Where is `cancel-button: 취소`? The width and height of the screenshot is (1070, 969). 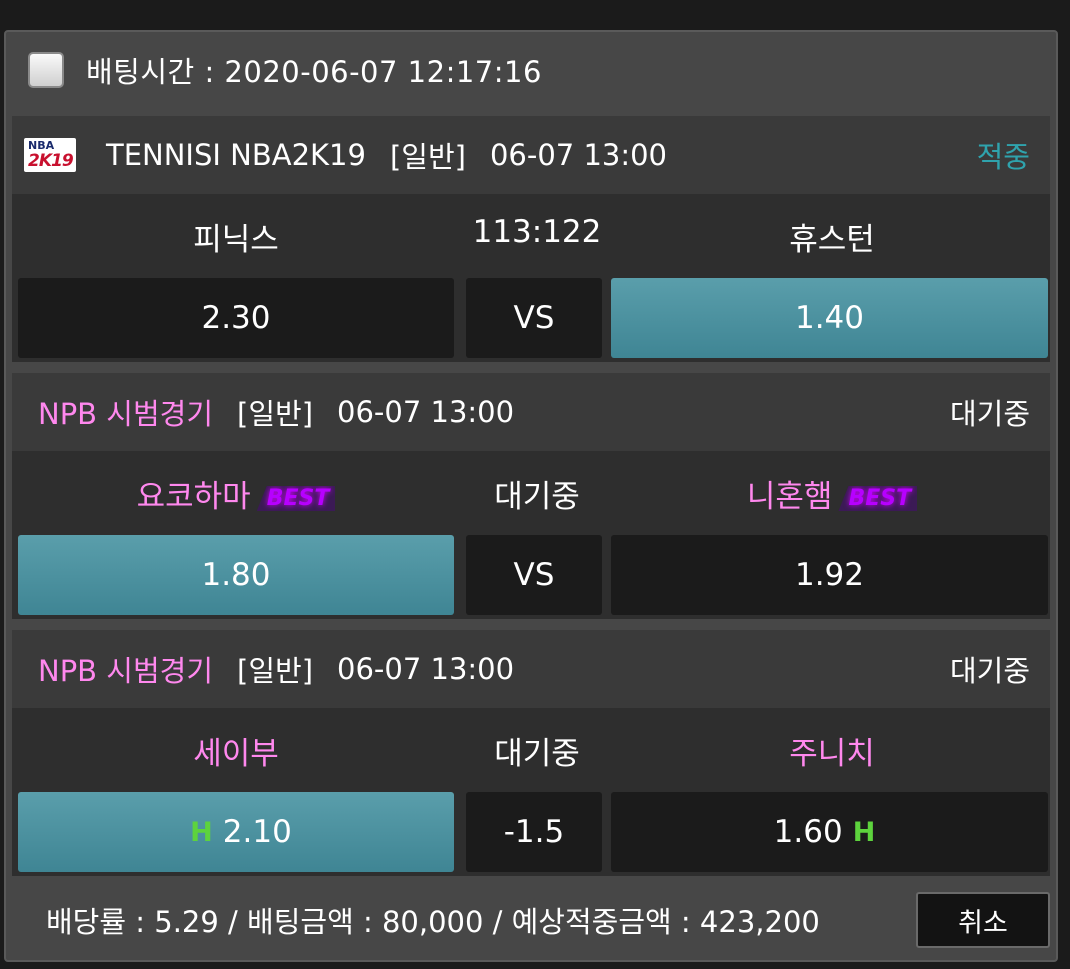
cancel-button: 취소 is located at coordinates (983, 920).